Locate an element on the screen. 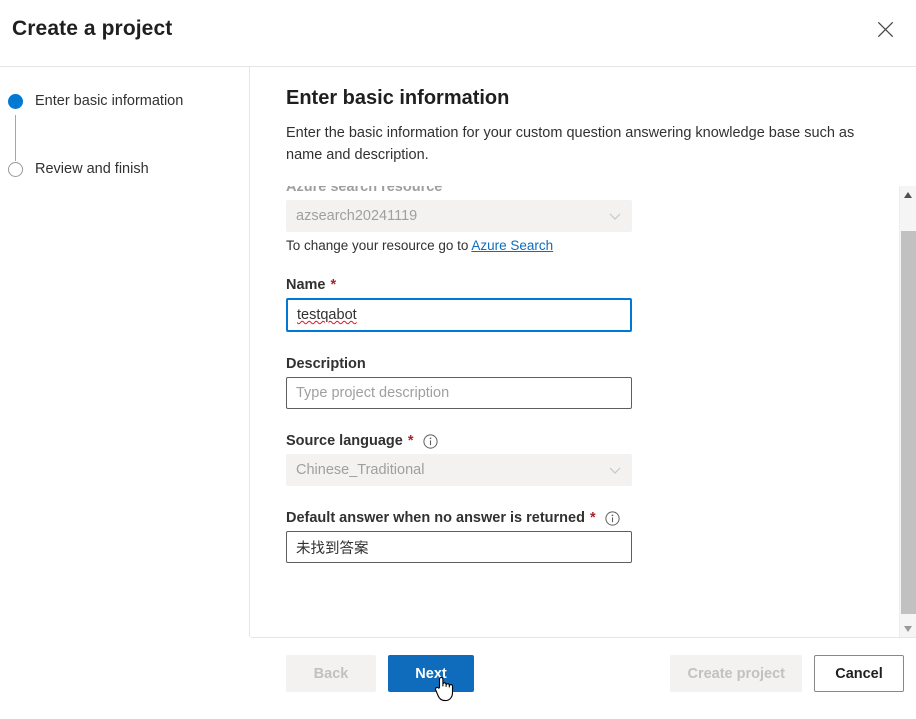  field-source-language: Source language * Chinese_Traditional is located at coordinates (588, 459).